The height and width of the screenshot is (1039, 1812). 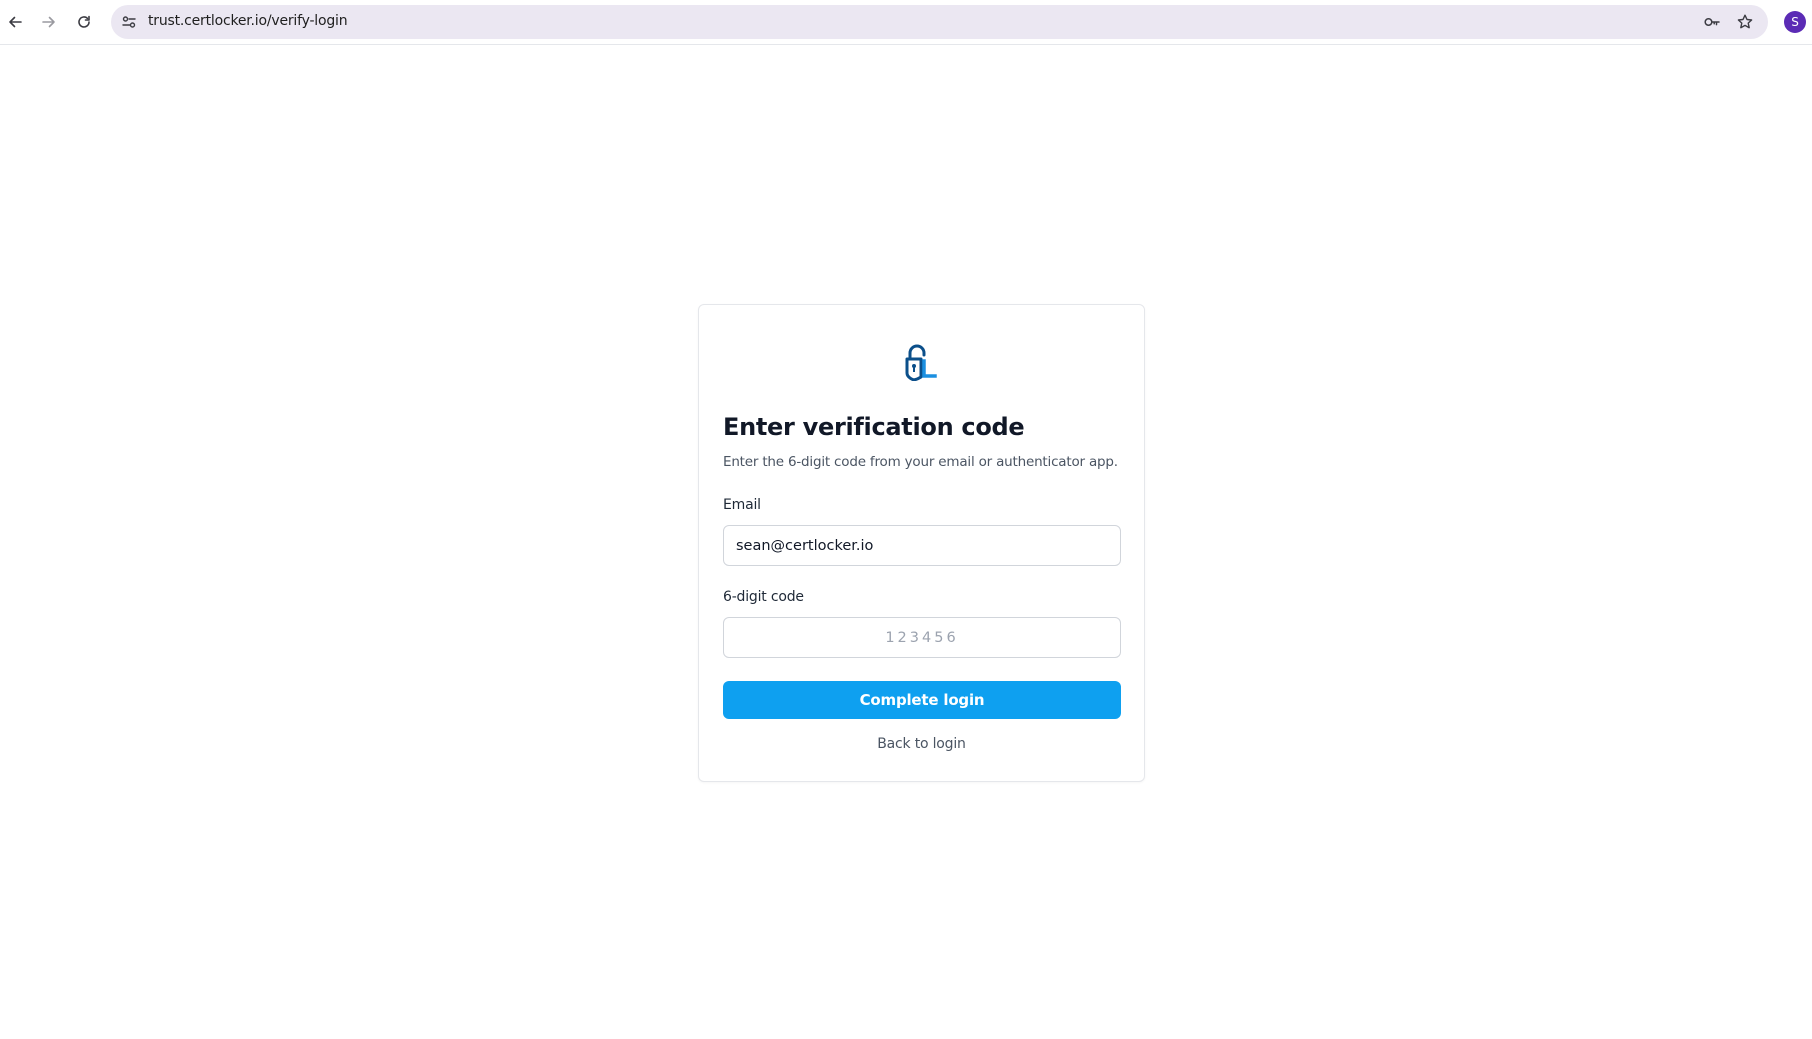 What do you see at coordinates (742, 505) in the screenshot?
I see `email-label: Email` at bounding box center [742, 505].